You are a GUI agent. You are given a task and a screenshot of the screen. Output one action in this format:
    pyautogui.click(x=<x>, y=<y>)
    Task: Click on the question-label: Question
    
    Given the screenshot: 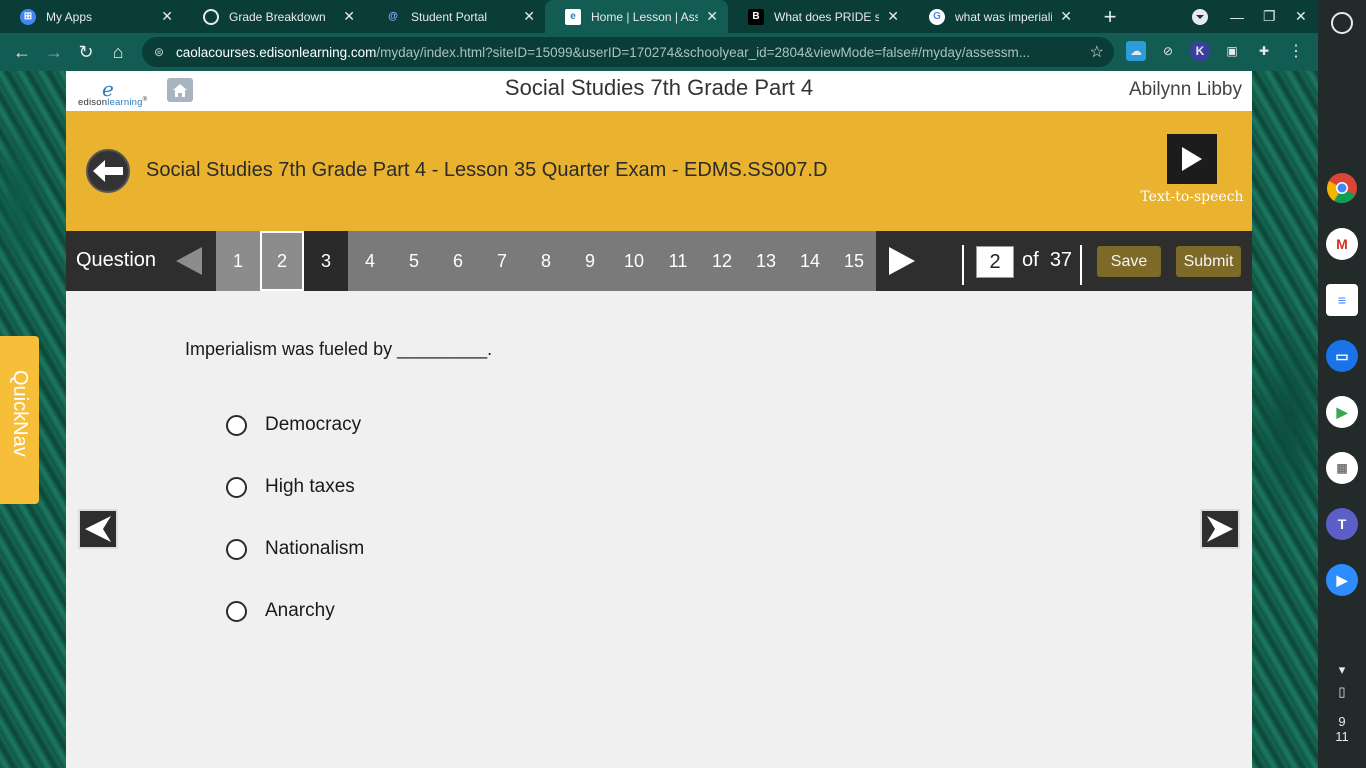 What is the action you would take?
    pyautogui.click(x=116, y=260)
    